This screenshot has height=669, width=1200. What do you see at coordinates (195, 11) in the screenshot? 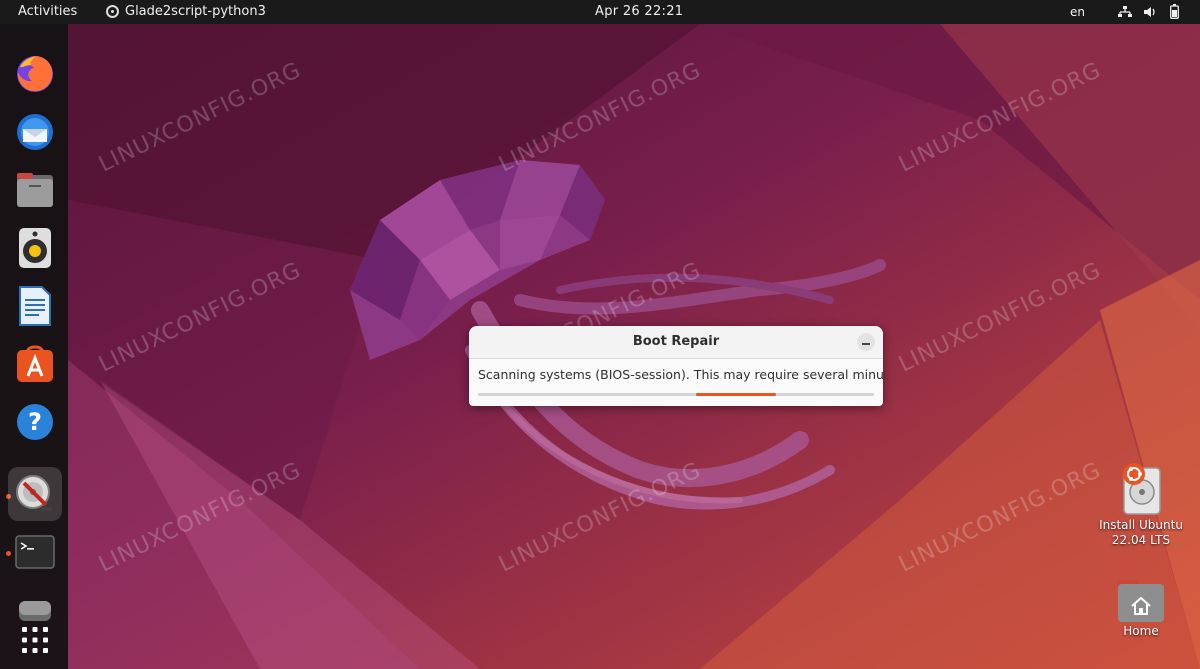
I see `app-menu-label: Glade2script-python3` at bounding box center [195, 11].